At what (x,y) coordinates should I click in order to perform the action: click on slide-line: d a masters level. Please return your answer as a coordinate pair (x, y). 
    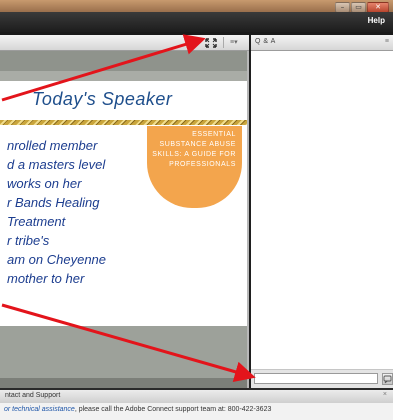
    Looking at the image, I should click on (56, 164).